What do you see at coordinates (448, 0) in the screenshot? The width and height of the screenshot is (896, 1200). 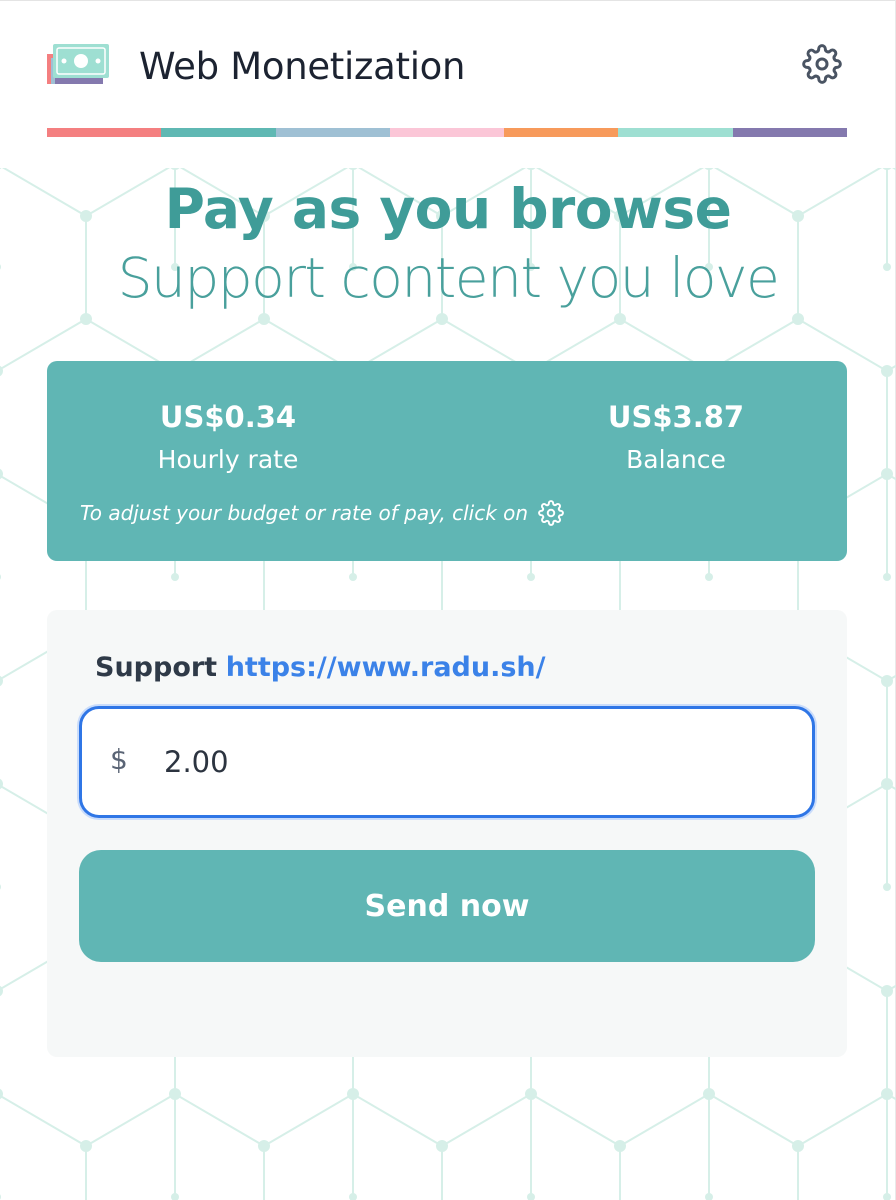 I see `top-border` at bounding box center [448, 0].